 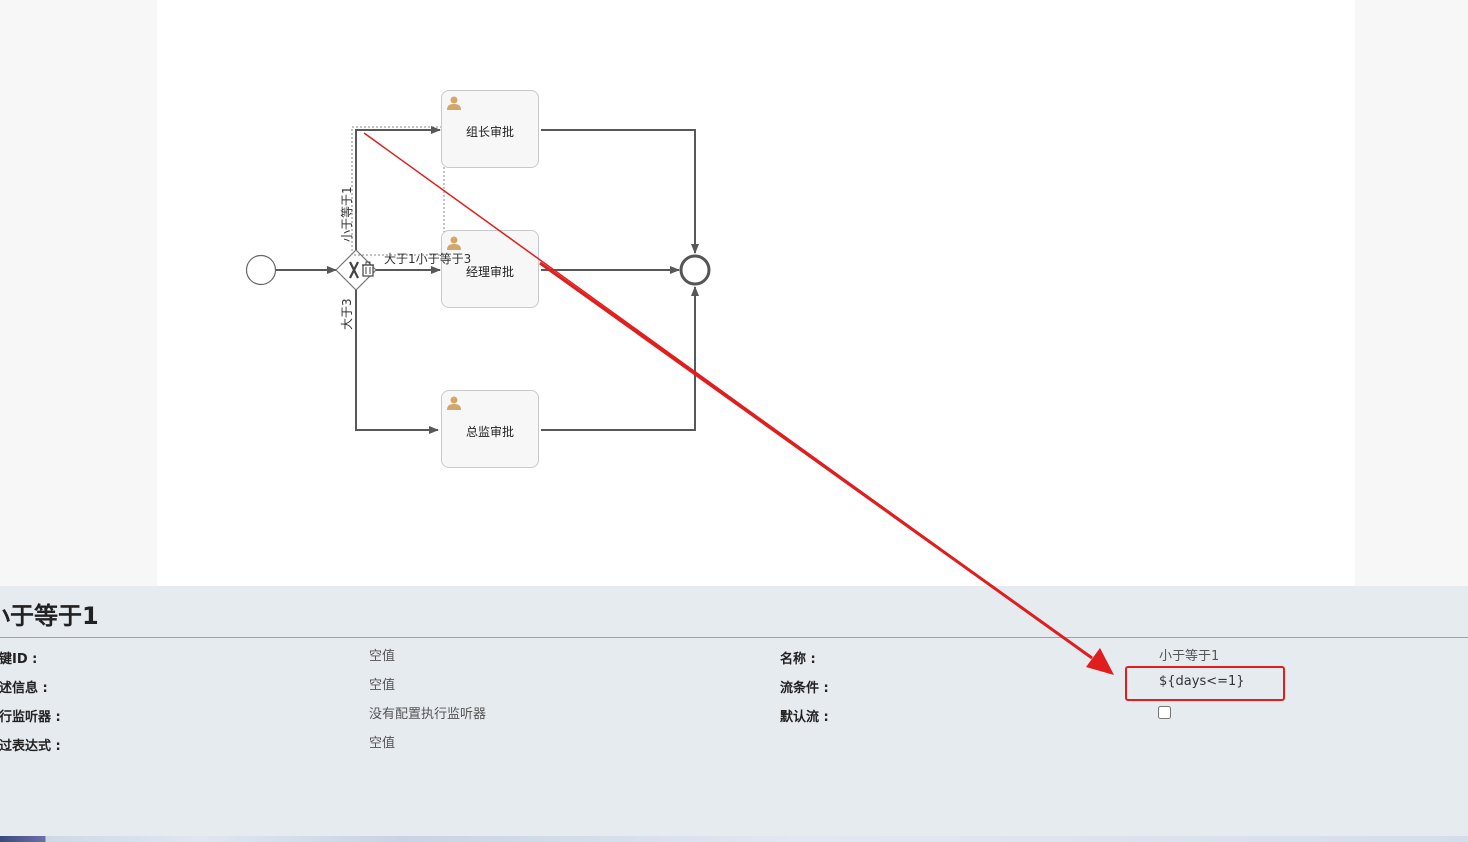 What do you see at coordinates (382, 654) in the screenshot?
I see `id-value: 空值` at bounding box center [382, 654].